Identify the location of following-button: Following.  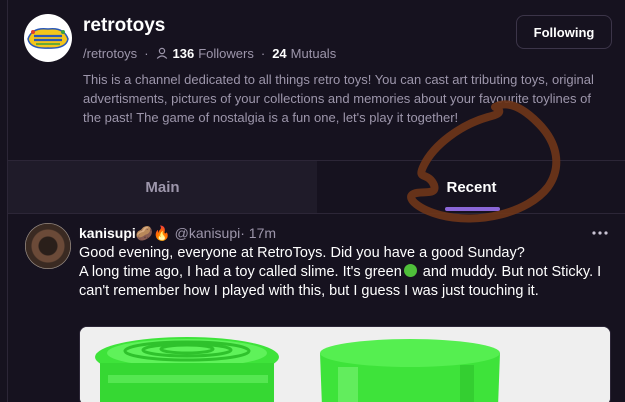
(564, 32).